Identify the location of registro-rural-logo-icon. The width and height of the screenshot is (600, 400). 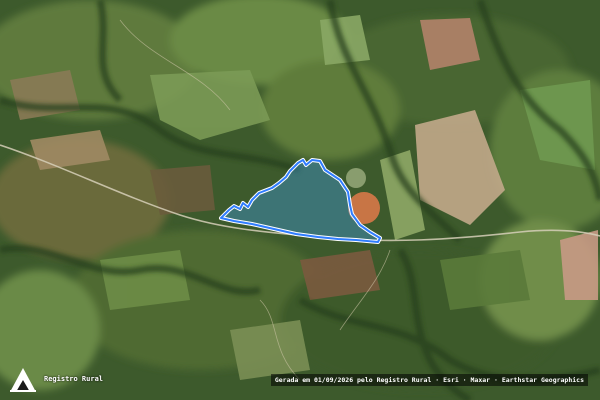
(23, 380).